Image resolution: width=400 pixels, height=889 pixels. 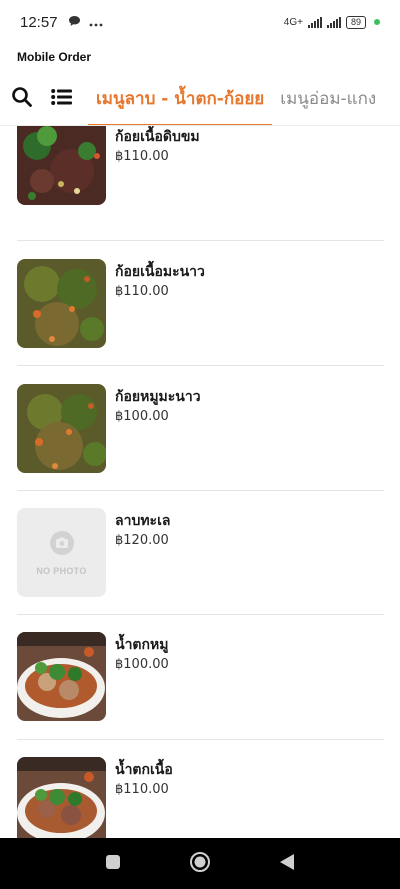 What do you see at coordinates (377, 22) in the screenshot?
I see `privacy-indicator` at bounding box center [377, 22].